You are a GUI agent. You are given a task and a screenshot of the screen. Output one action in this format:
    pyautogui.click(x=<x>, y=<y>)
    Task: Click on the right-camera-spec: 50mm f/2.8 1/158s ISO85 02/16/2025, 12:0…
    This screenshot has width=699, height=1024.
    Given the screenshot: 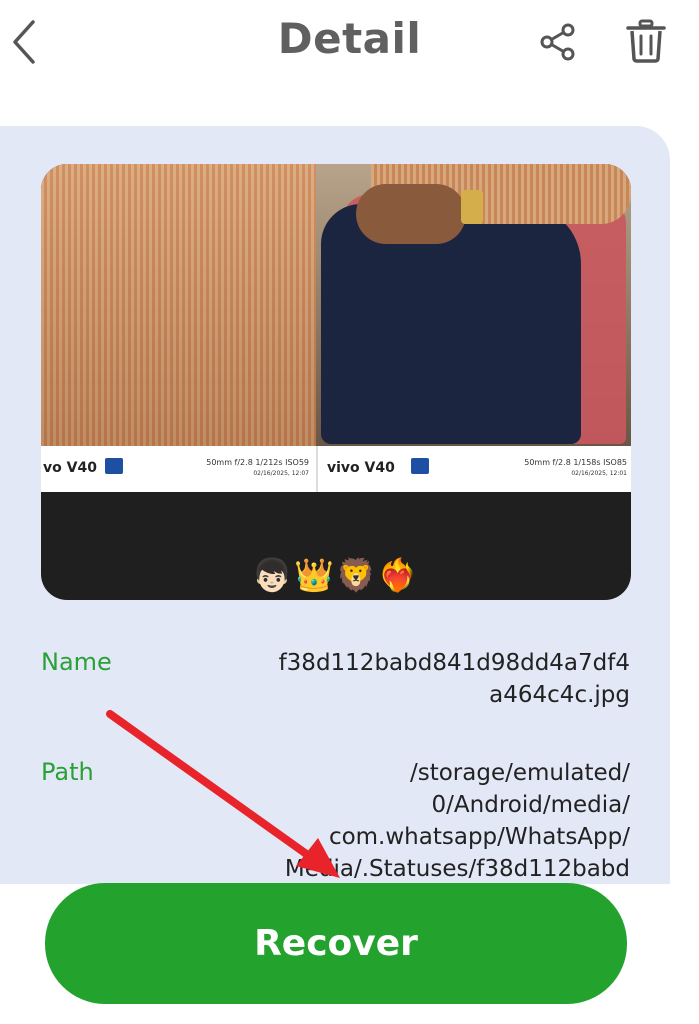 What is the action you would take?
    pyautogui.click(x=565, y=468)
    